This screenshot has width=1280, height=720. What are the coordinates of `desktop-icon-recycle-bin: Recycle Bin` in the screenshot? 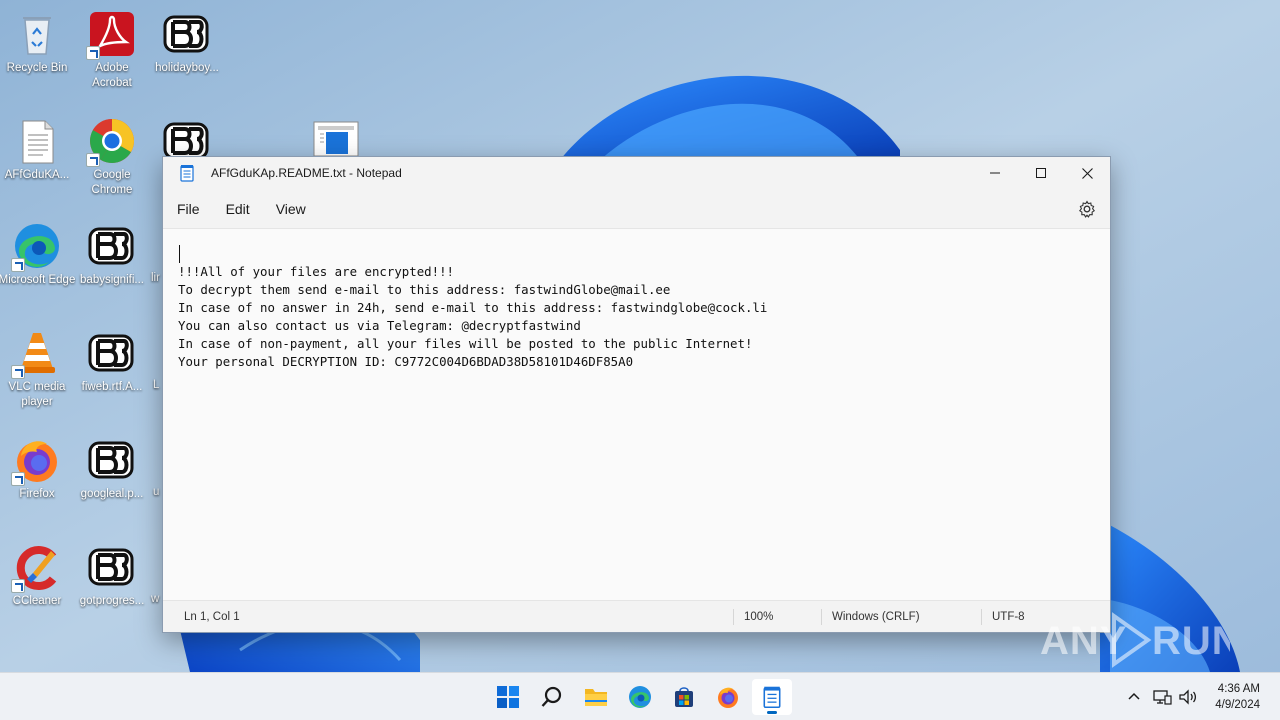 It's located at (37, 56).